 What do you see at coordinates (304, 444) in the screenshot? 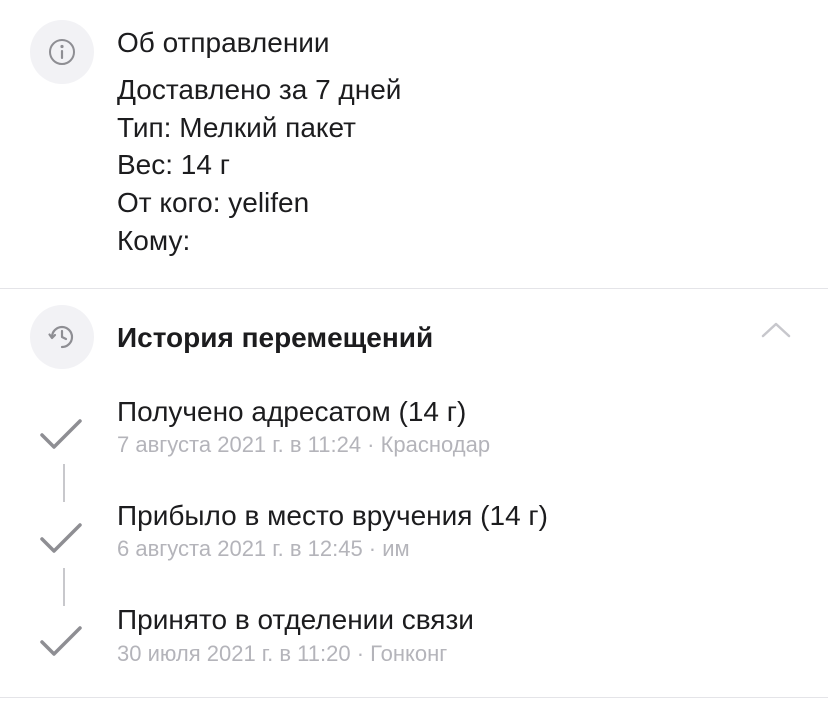
I see `event-meta: 7 августа 2021 г. в 11:24 · Краснодар` at bounding box center [304, 444].